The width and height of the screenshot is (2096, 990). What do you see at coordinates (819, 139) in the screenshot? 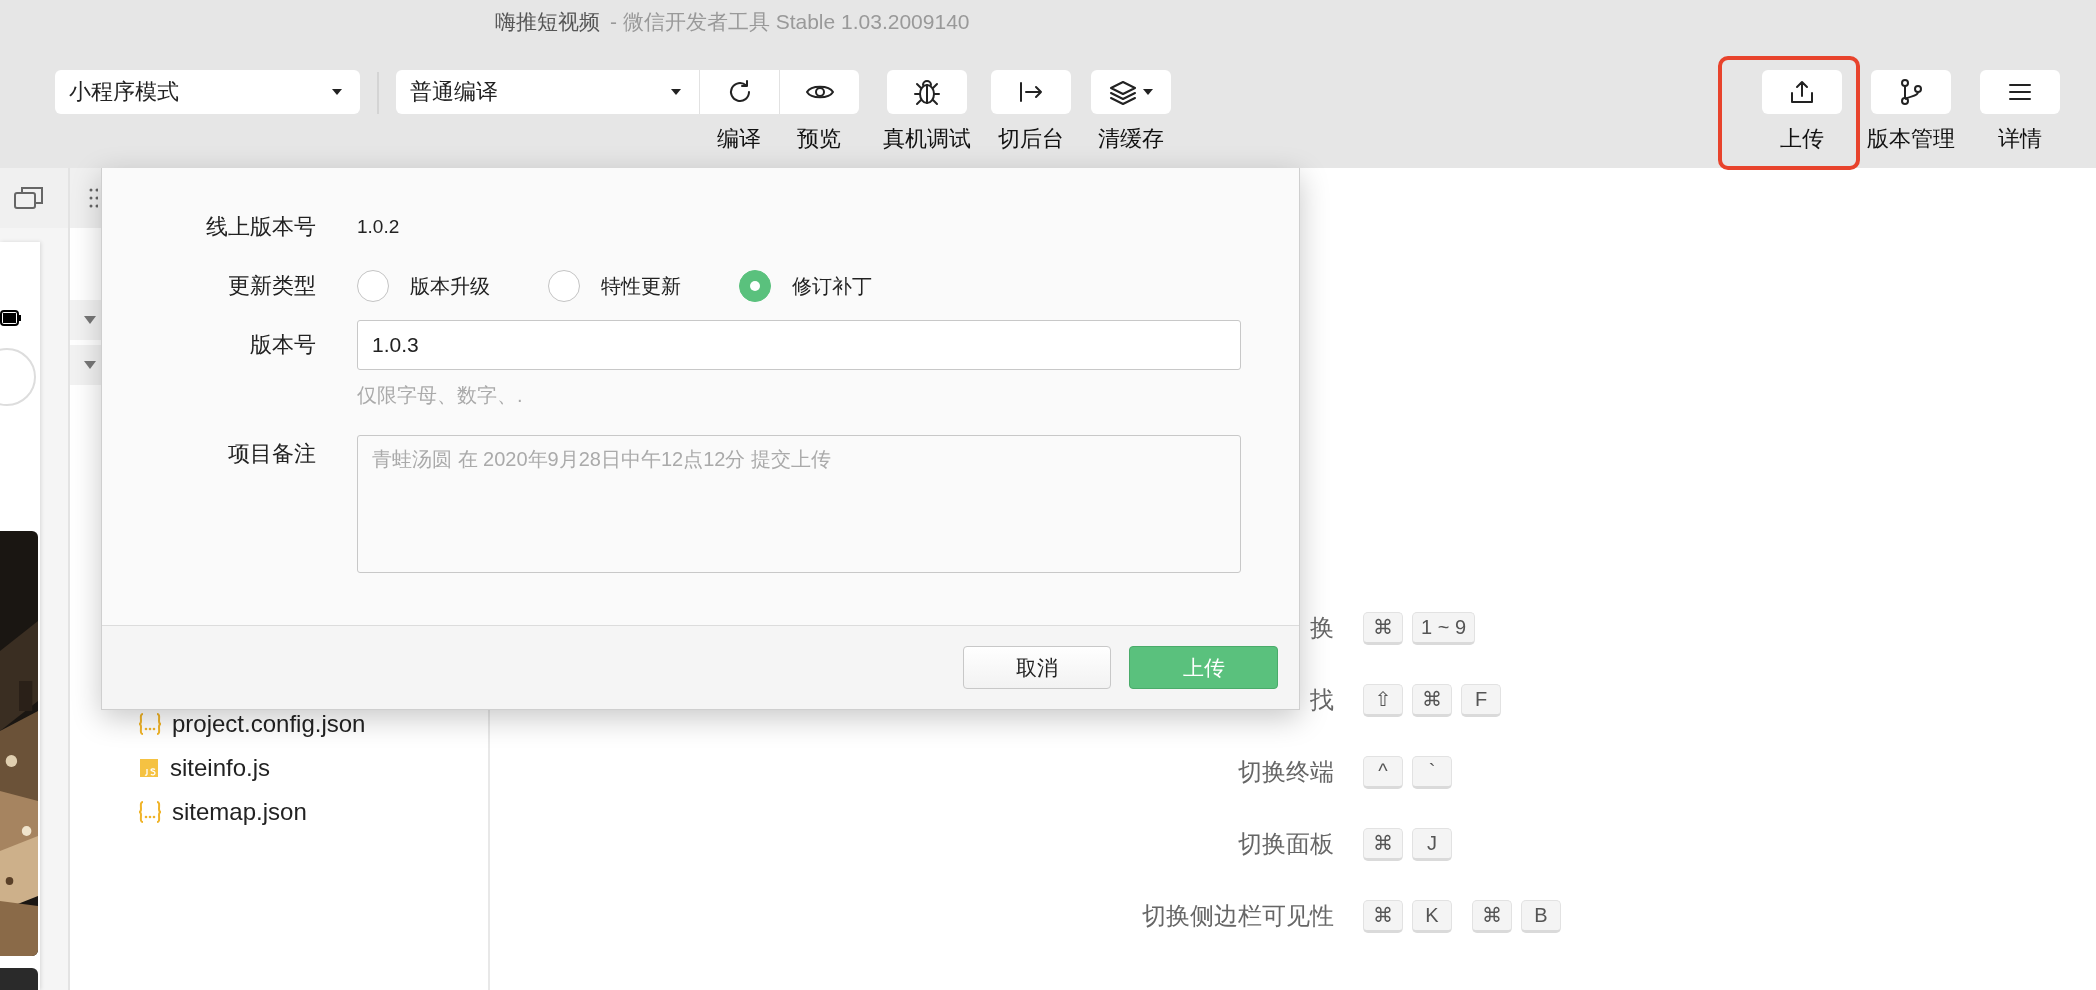
I see `toolbar-label: 预览` at bounding box center [819, 139].